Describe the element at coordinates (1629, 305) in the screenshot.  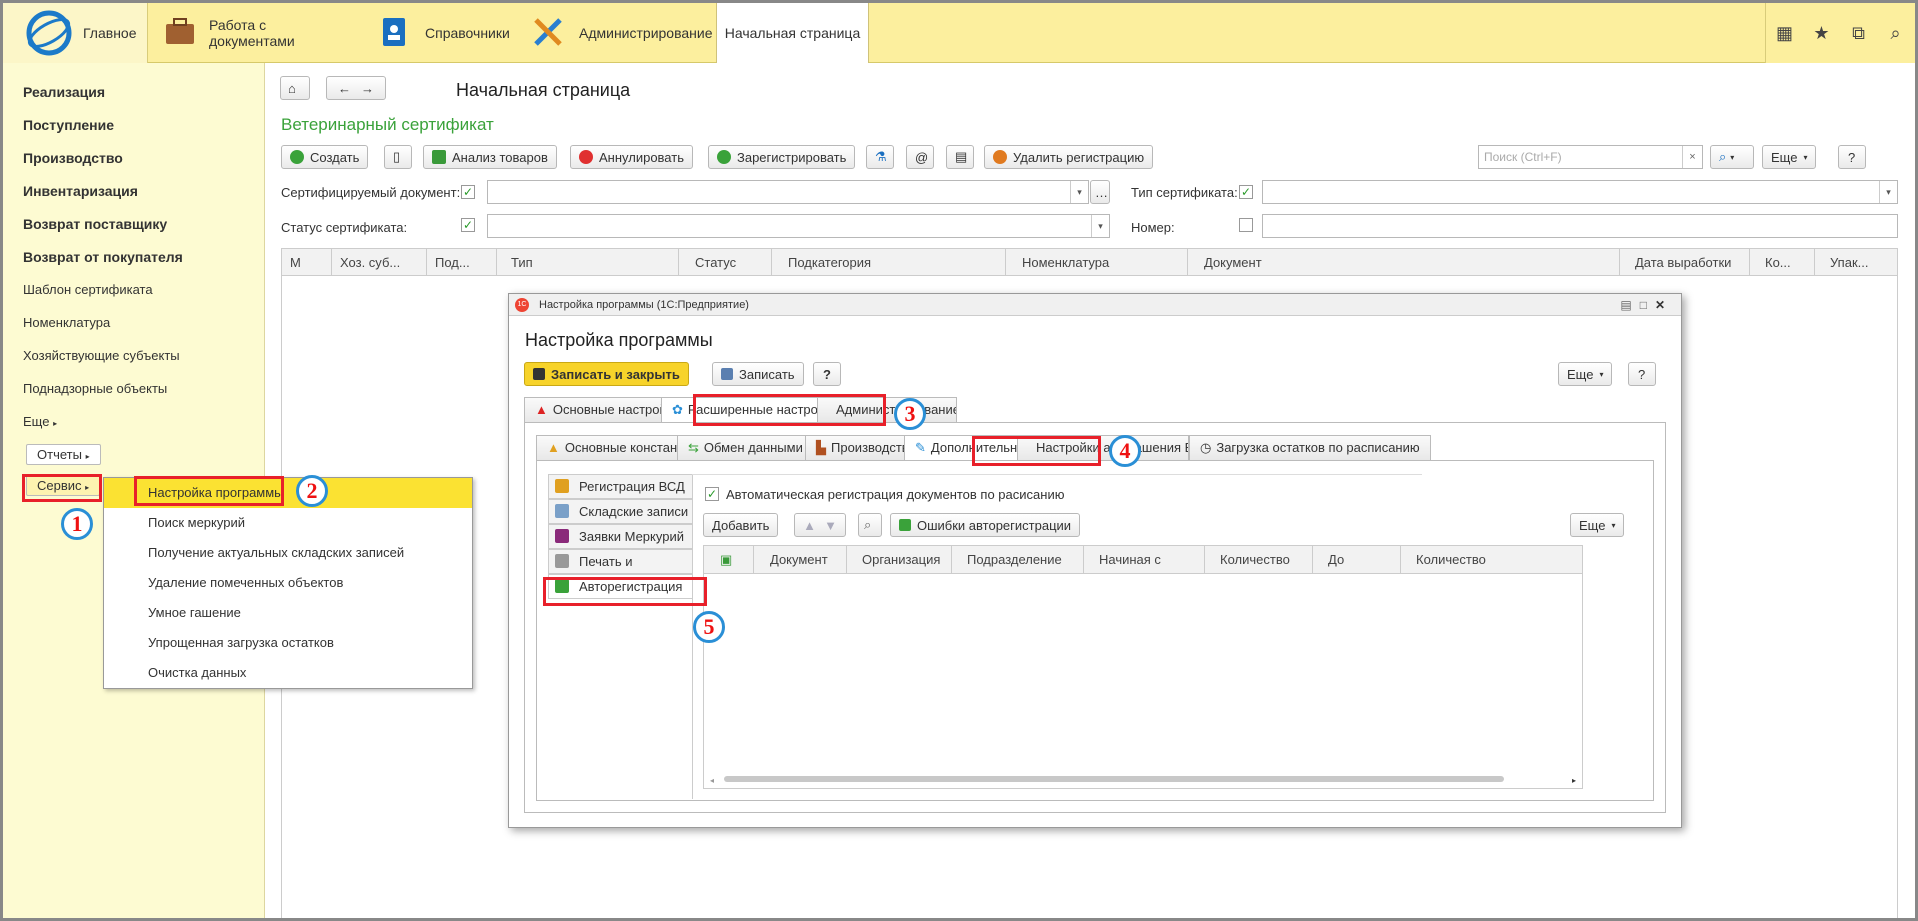
I see `window-menu-icon: ▤` at that location.